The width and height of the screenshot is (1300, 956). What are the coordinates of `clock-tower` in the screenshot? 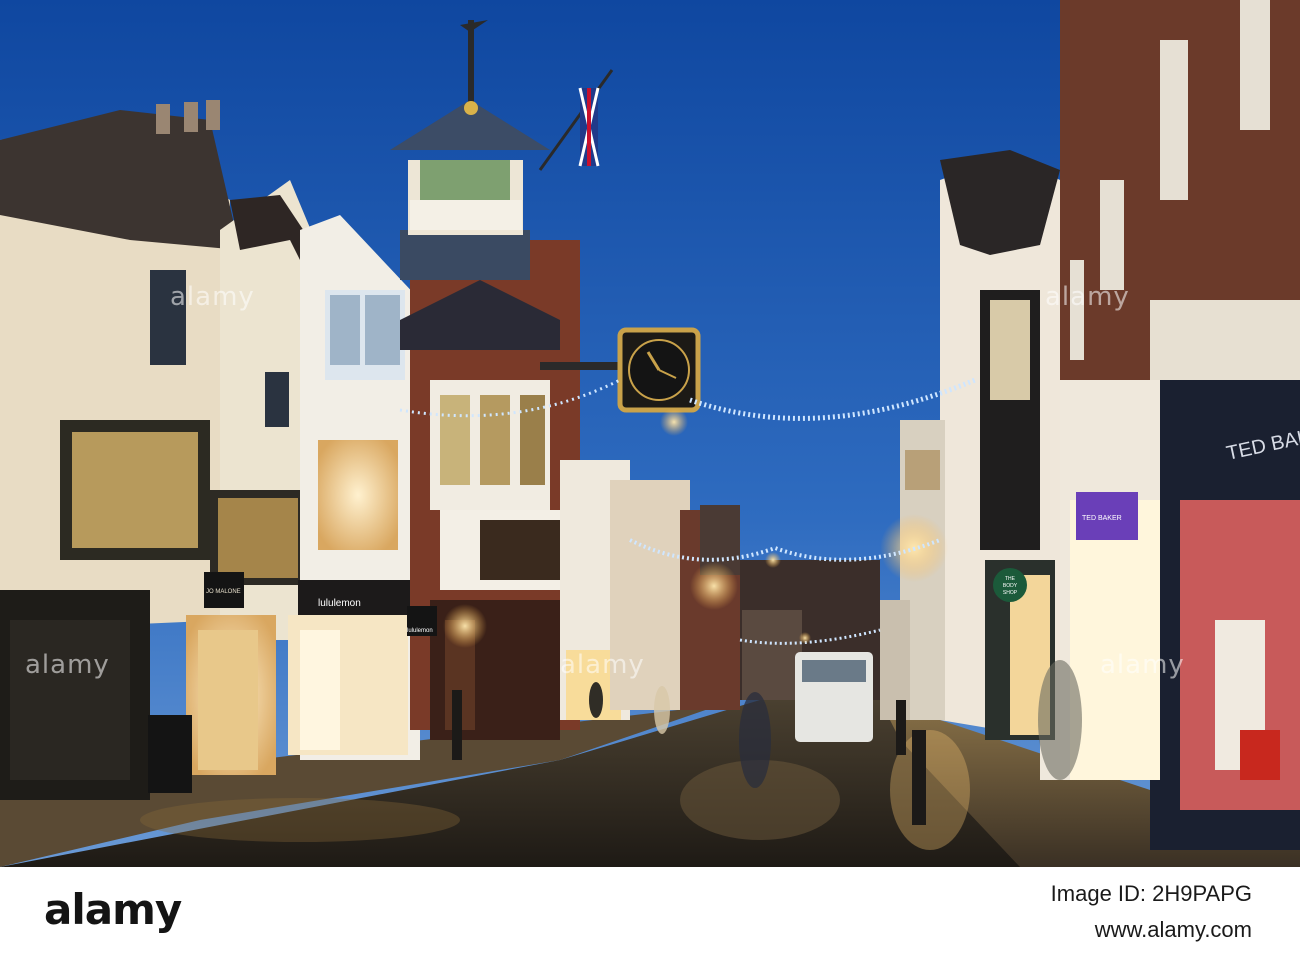 It's located at (465, 255).